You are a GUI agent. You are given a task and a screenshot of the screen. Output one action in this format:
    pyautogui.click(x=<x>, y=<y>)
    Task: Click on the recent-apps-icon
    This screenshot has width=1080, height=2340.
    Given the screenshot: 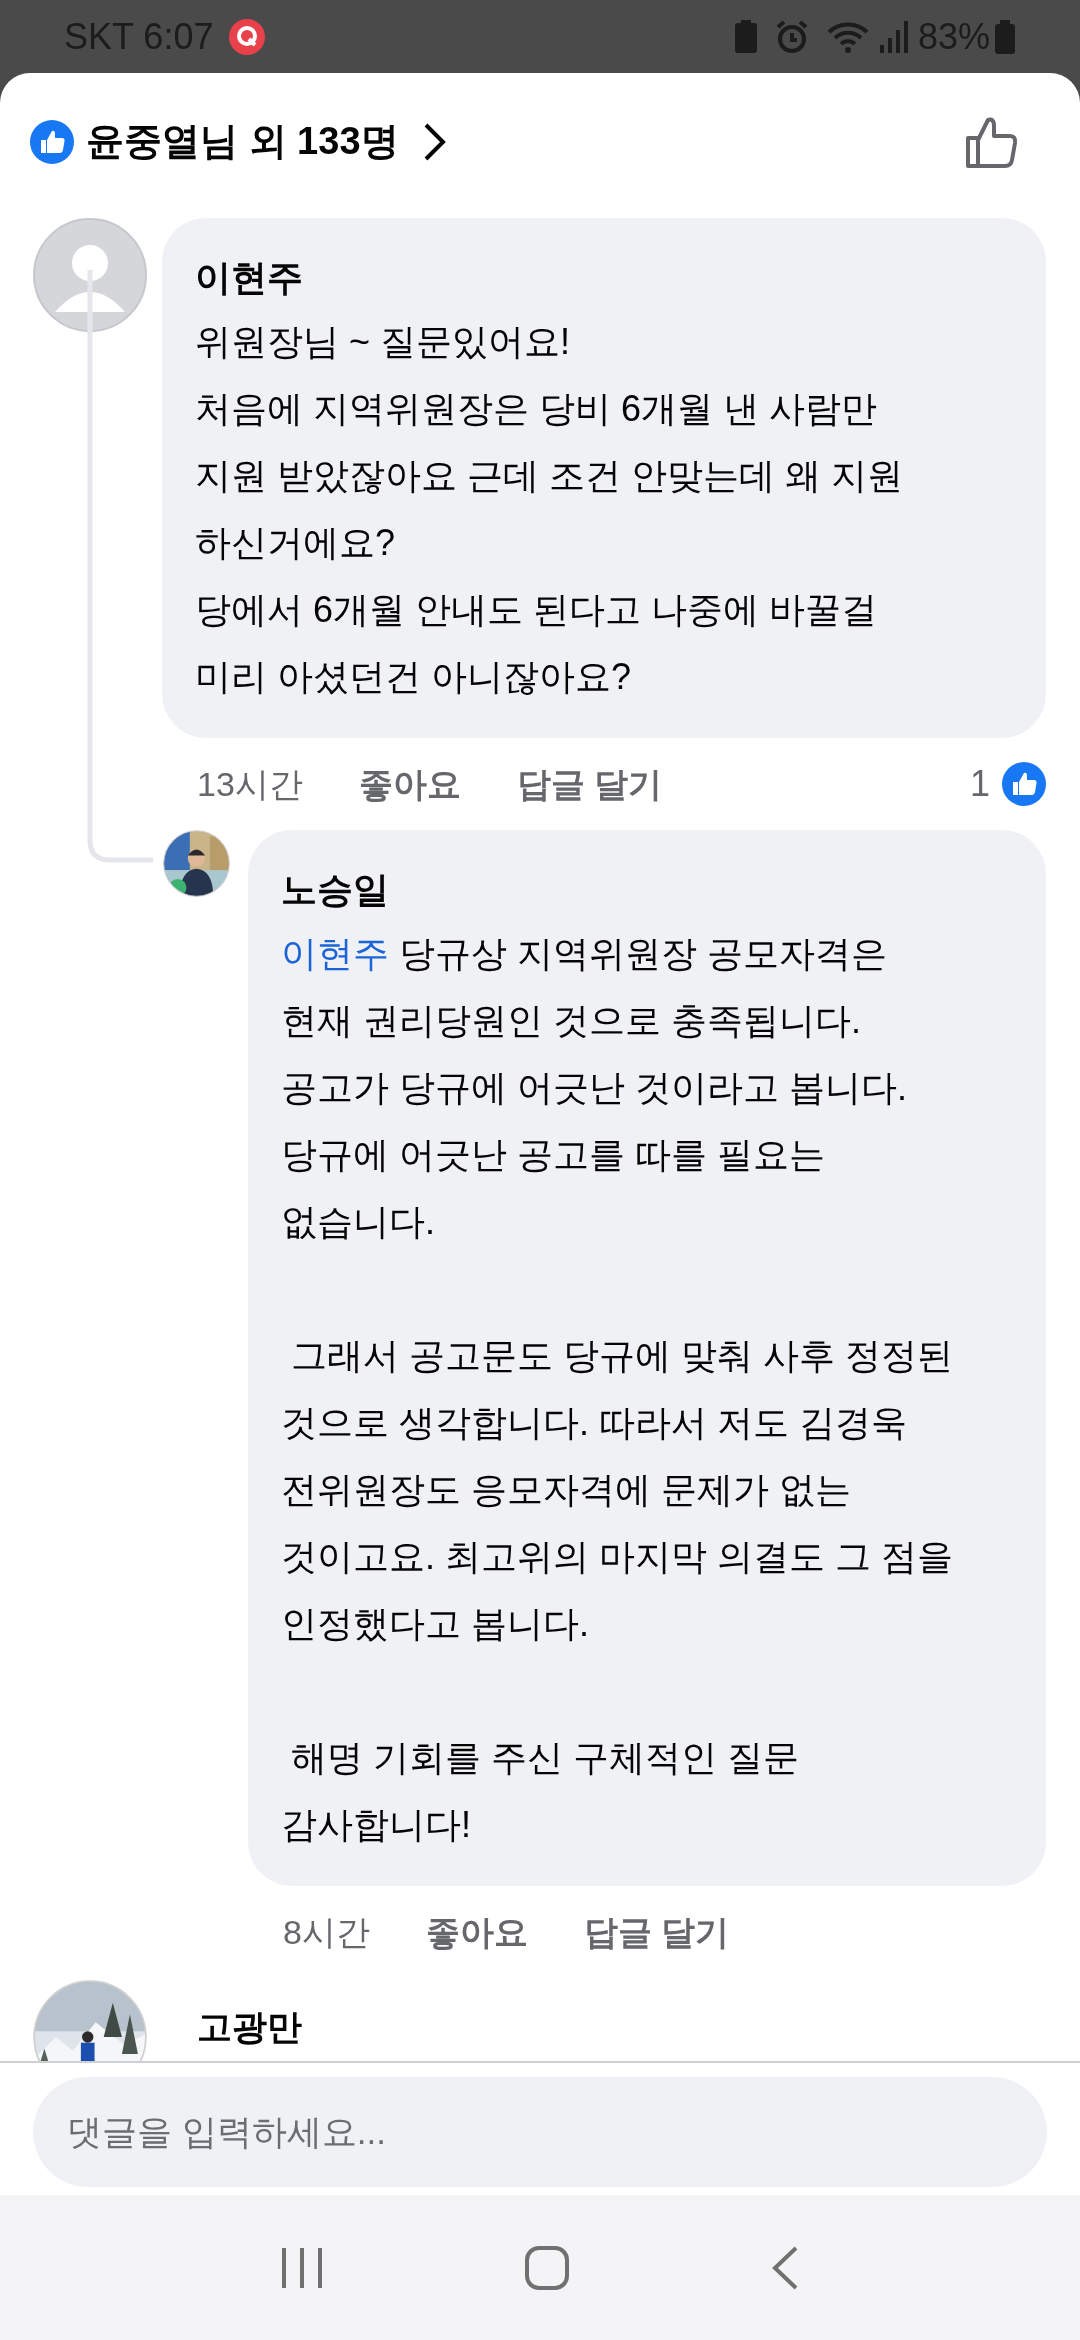 What is the action you would take?
    pyautogui.click(x=301, y=2267)
    